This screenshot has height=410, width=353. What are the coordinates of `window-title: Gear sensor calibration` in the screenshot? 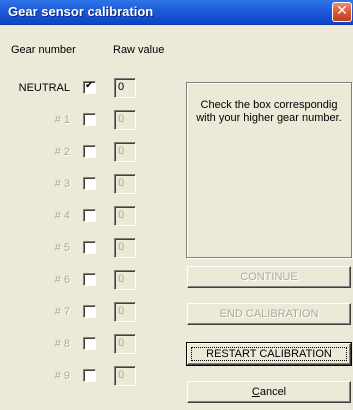 It's located at (81, 11).